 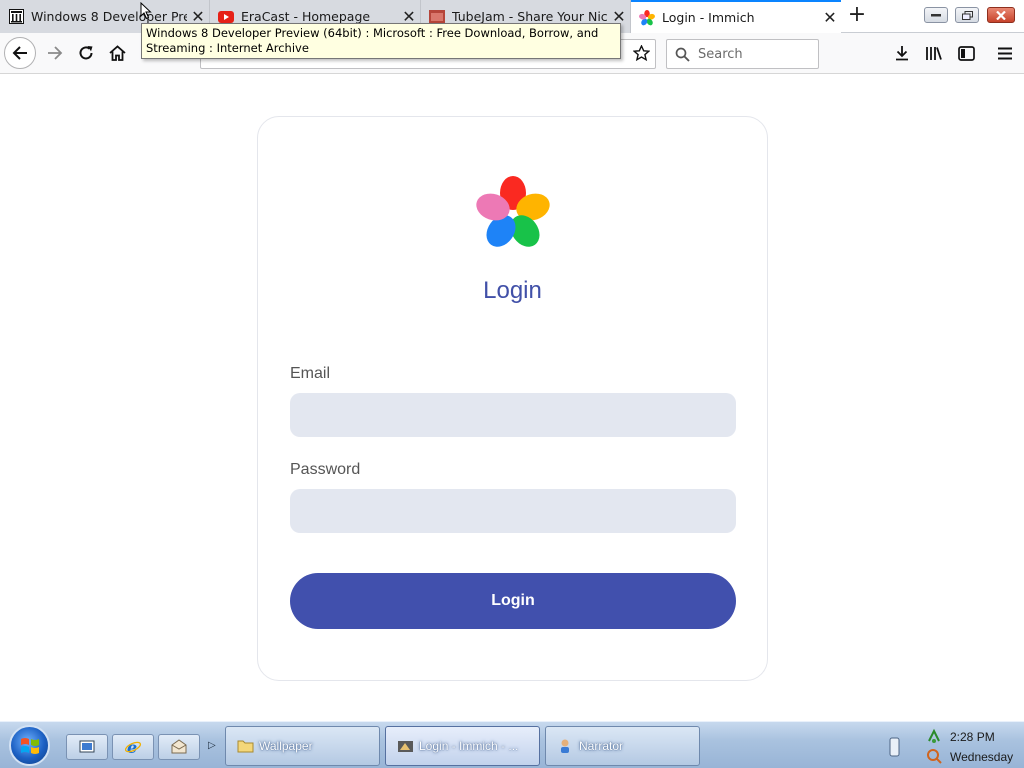 I want to click on narrator-icon, so click(x=565, y=746).